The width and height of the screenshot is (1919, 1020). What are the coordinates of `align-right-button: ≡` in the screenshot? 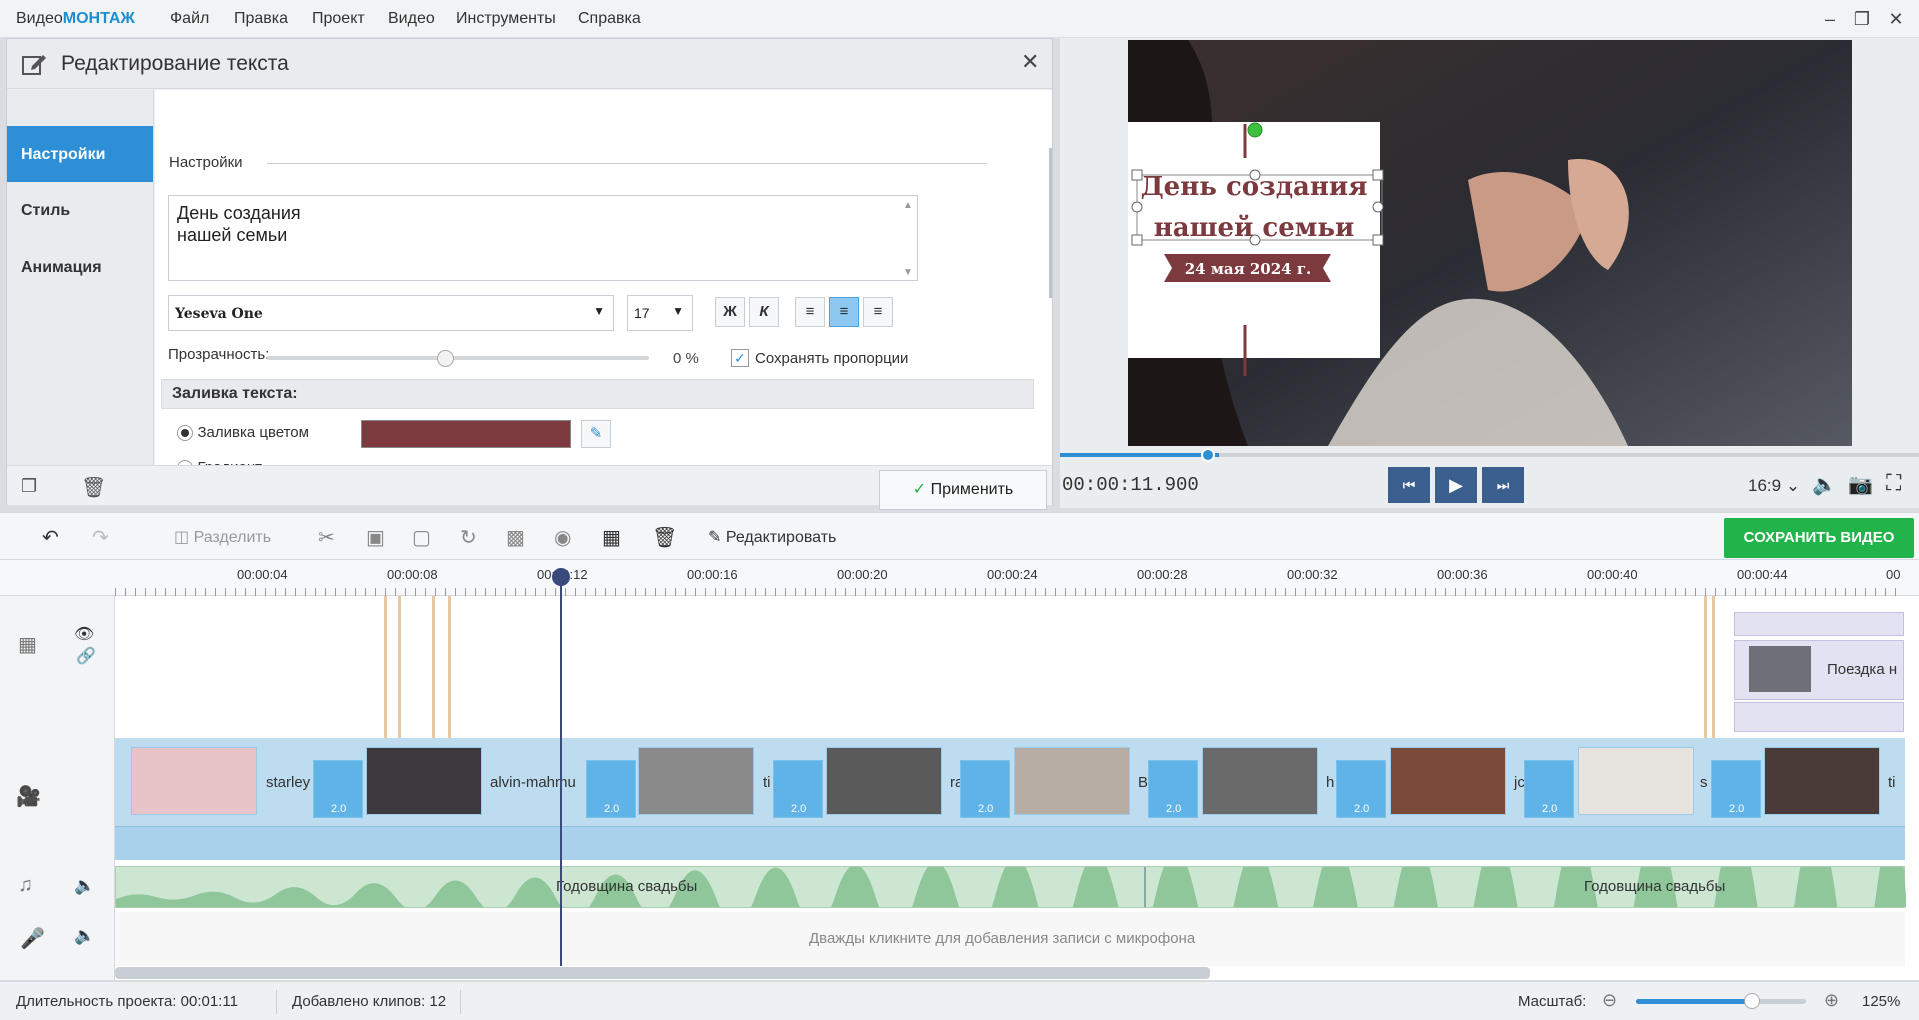 It's located at (878, 312).